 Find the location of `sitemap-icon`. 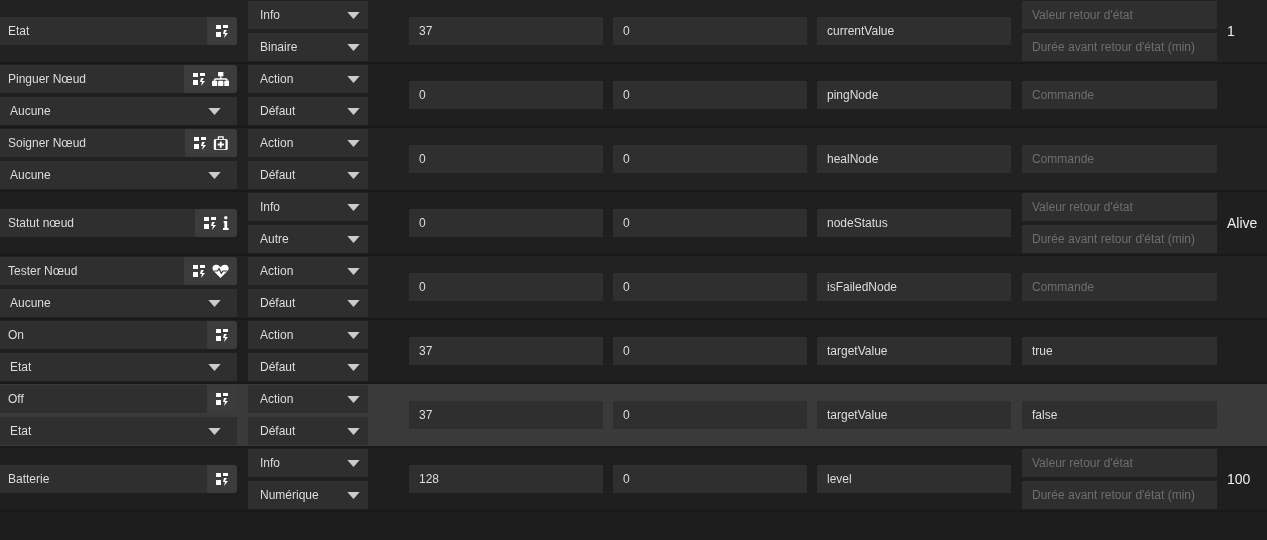

sitemap-icon is located at coordinates (220, 79).